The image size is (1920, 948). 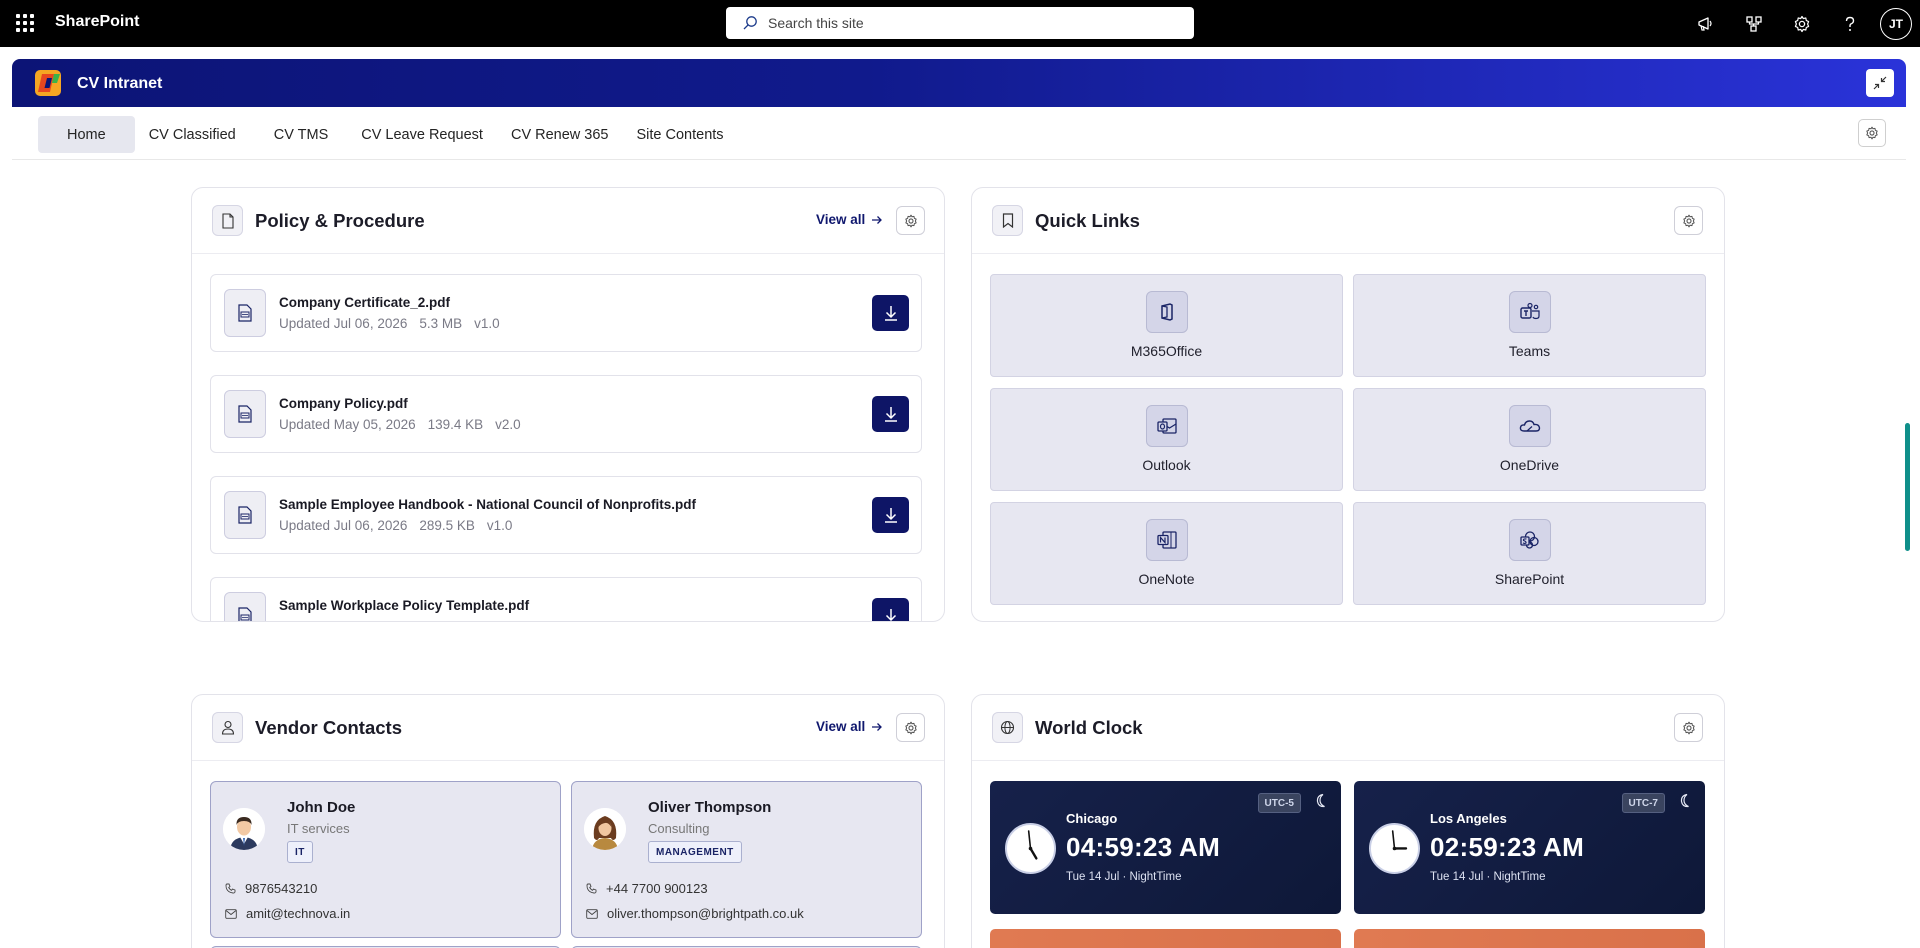 What do you see at coordinates (119, 84) in the screenshot?
I see `site-title: CV Intranet` at bounding box center [119, 84].